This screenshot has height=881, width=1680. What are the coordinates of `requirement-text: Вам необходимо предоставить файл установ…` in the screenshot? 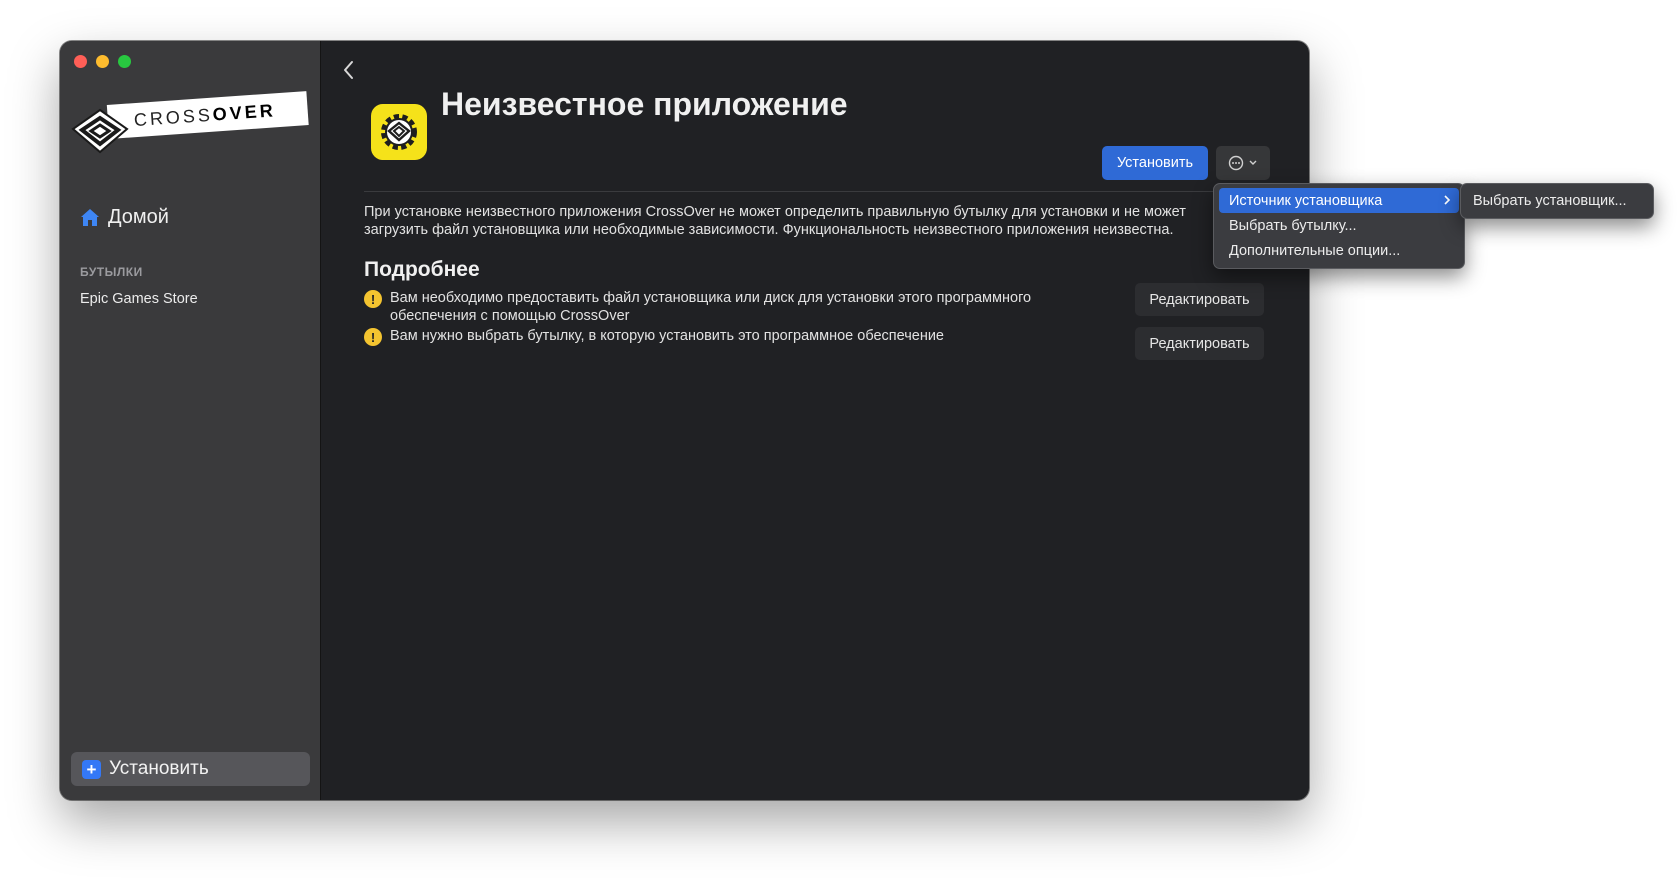 It's located at (711, 307).